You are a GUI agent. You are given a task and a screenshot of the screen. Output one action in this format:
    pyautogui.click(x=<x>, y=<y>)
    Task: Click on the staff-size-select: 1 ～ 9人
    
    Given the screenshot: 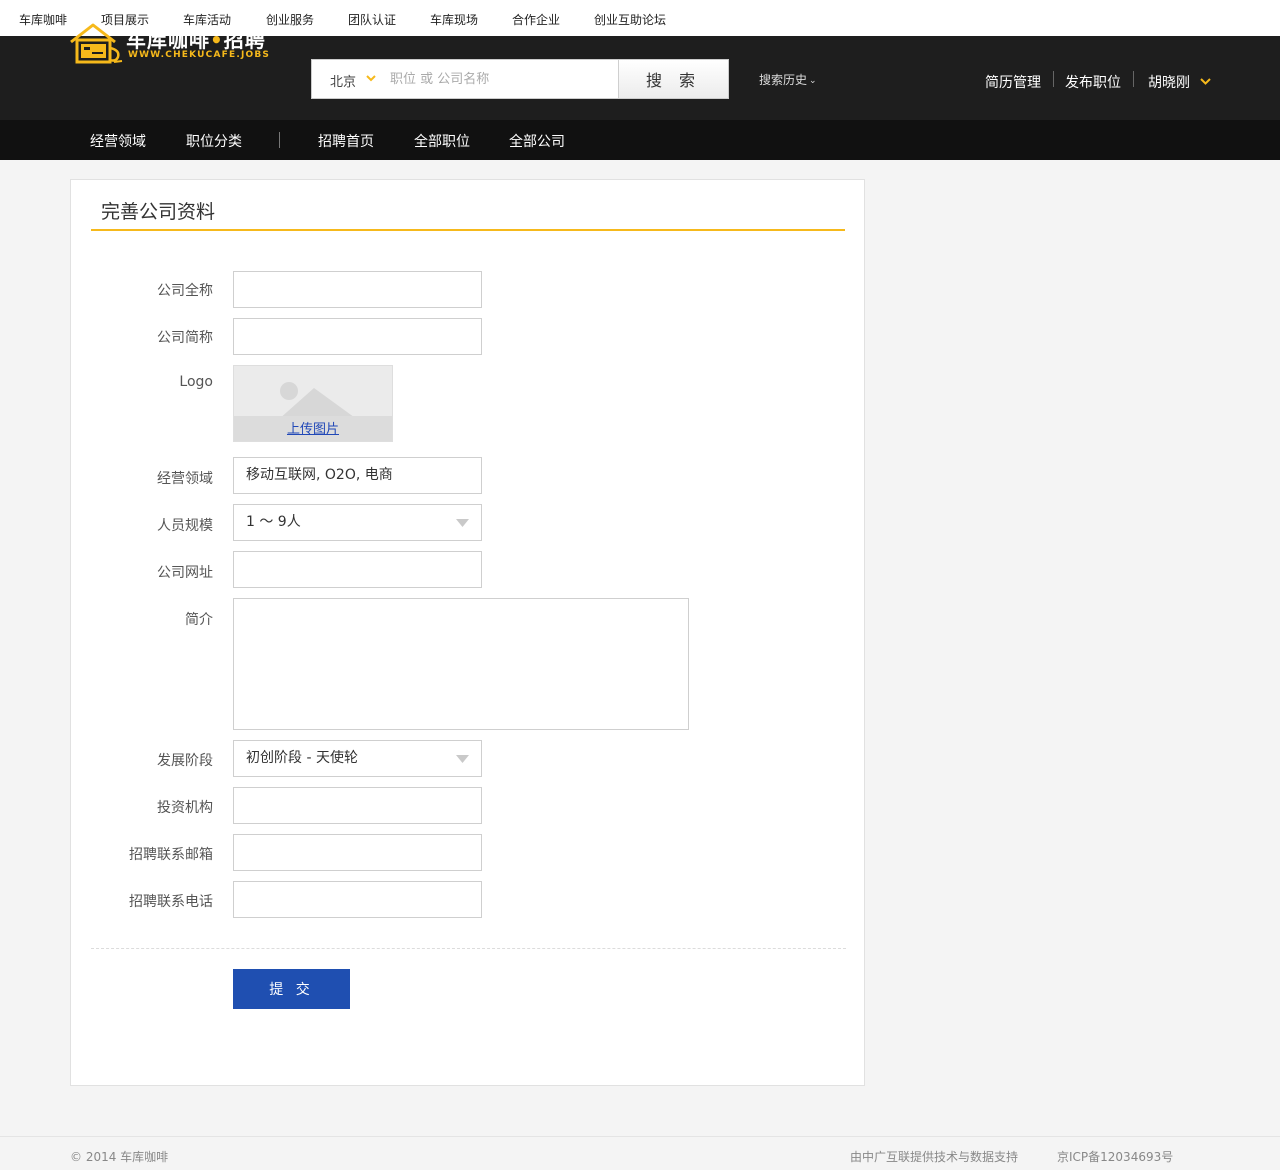 What is the action you would take?
    pyautogui.click(x=357, y=522)
    